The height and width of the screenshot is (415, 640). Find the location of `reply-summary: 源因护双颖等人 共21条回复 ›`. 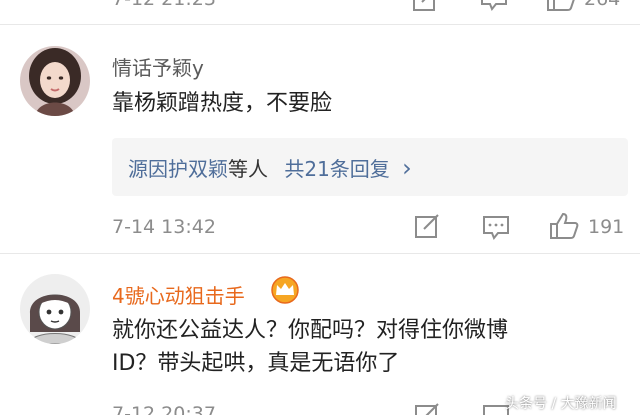

reply-summary: 源因护双颖等人 共21条回复 › is located at coordinates (370, 167).